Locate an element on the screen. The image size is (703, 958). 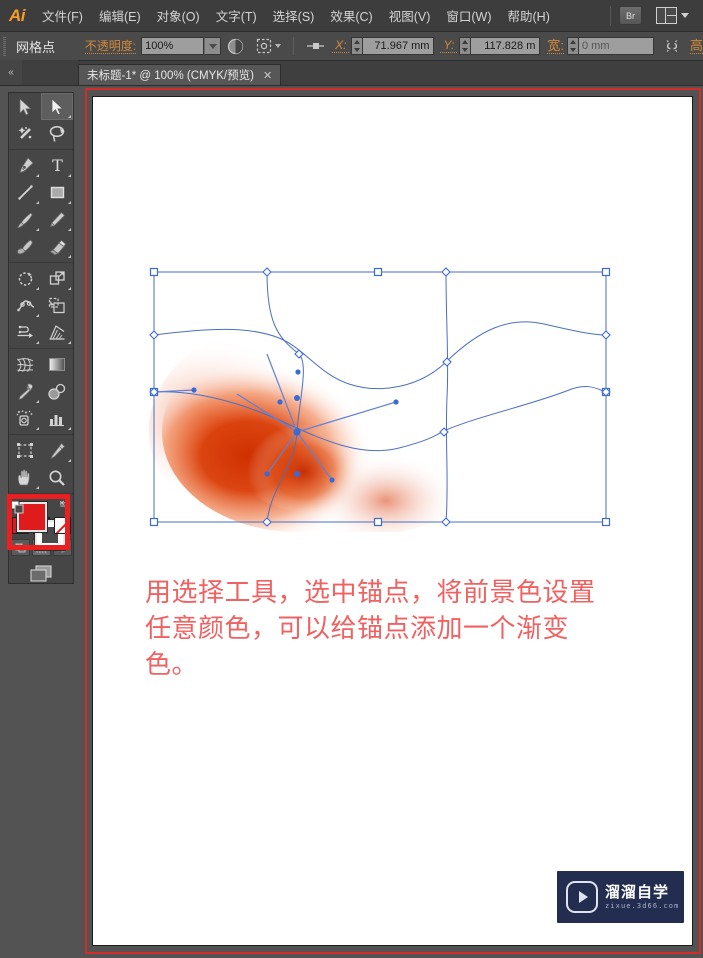
gradient-tool is located at coordinates (57, 364).